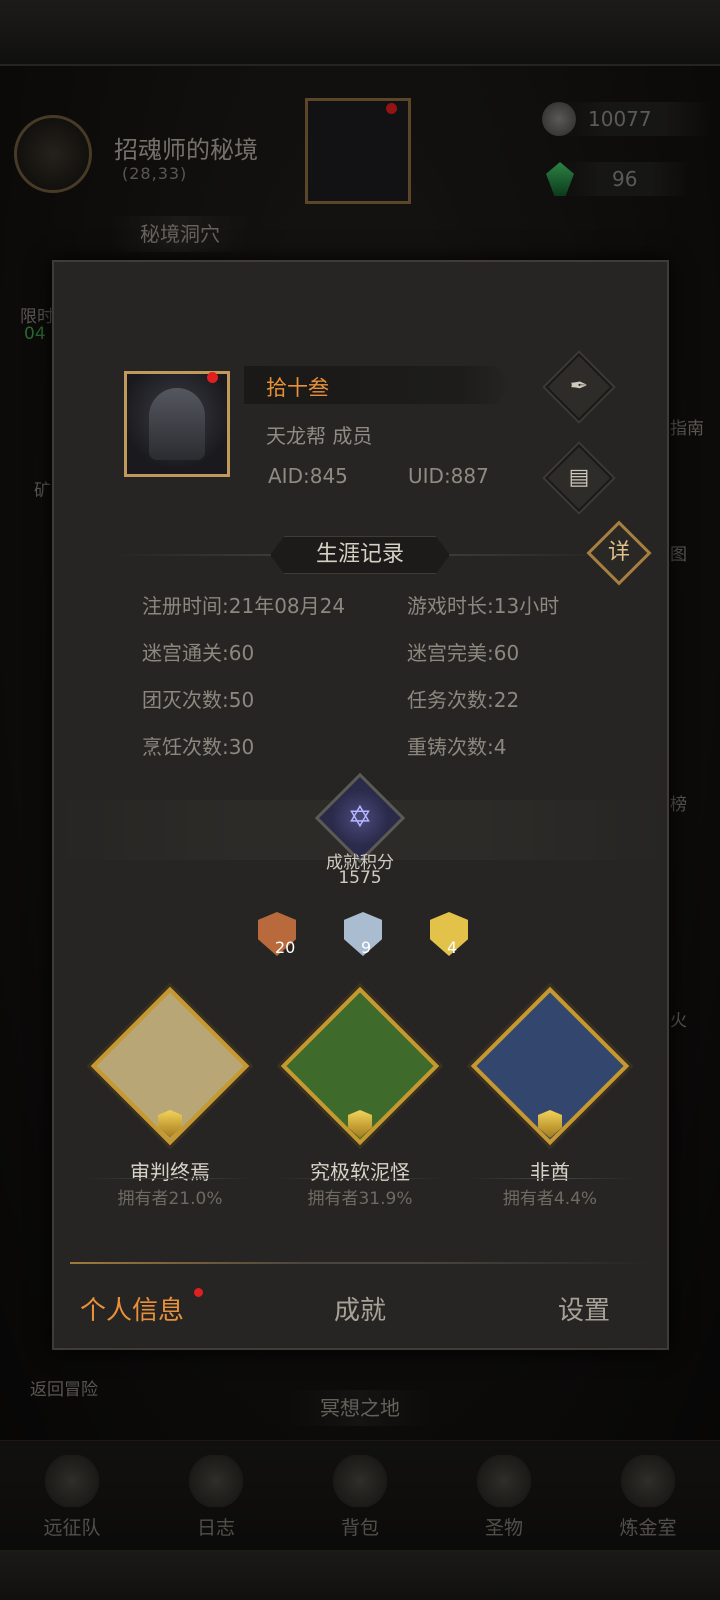 This screenshot has height=1600, width=720. What do you see at coordinates (285, 947) in the screenshot?
I see `bronze-medal-count: 20` at bounding box center [285, 947].